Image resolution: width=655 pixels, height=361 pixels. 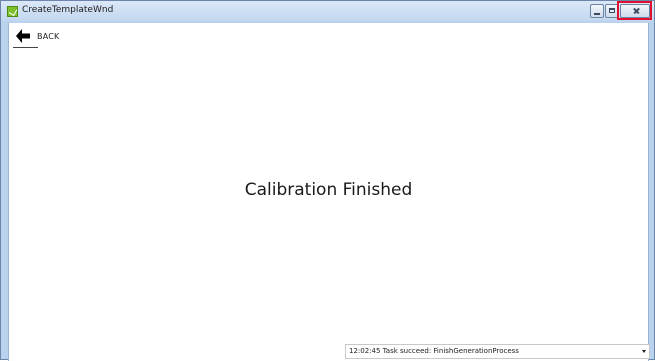 What do you see at coordinates (644, 351) in the screenshot?
I see `chevron-down-icon` at bounding box center [644, 351].